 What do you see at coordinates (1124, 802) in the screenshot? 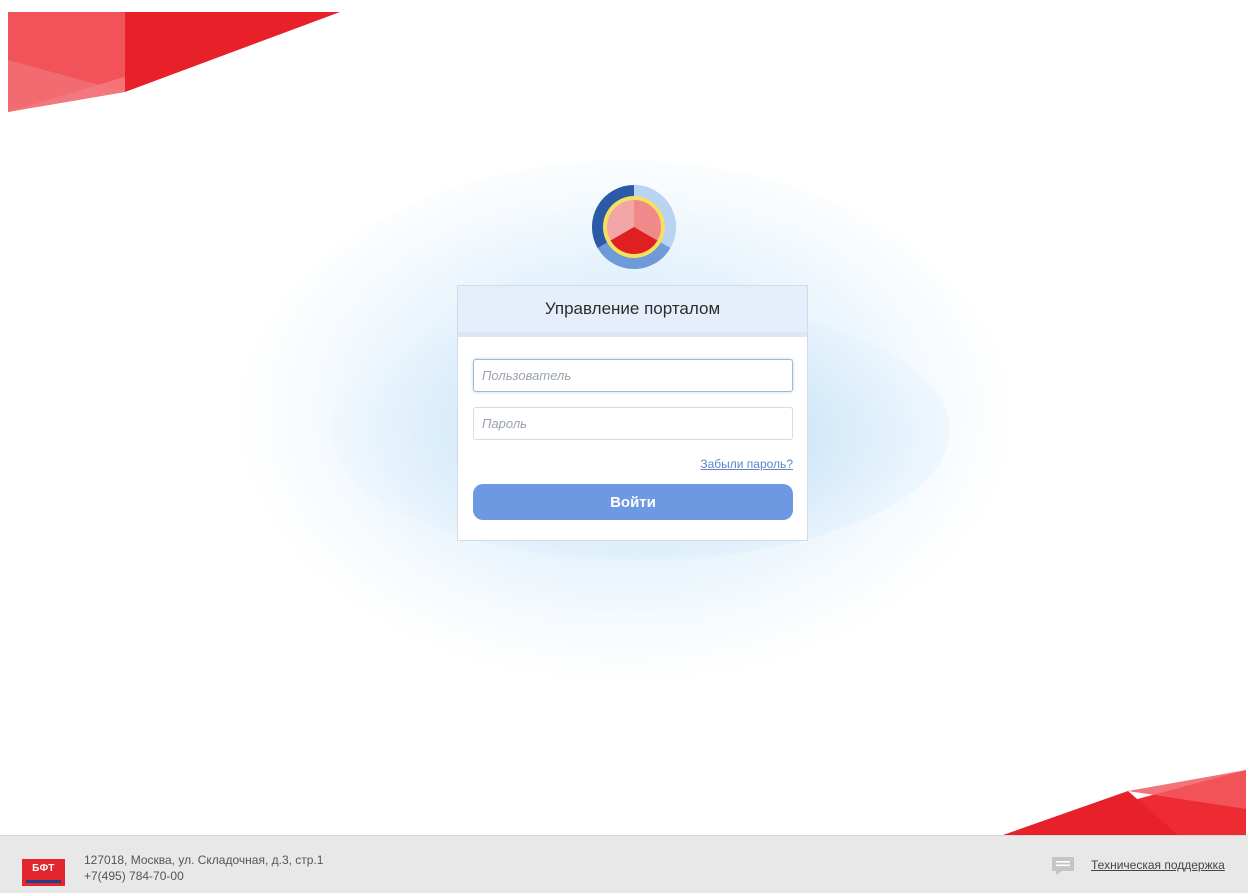
I see `corner-decoration-bottom-right` at bounding box center [1124, 802].